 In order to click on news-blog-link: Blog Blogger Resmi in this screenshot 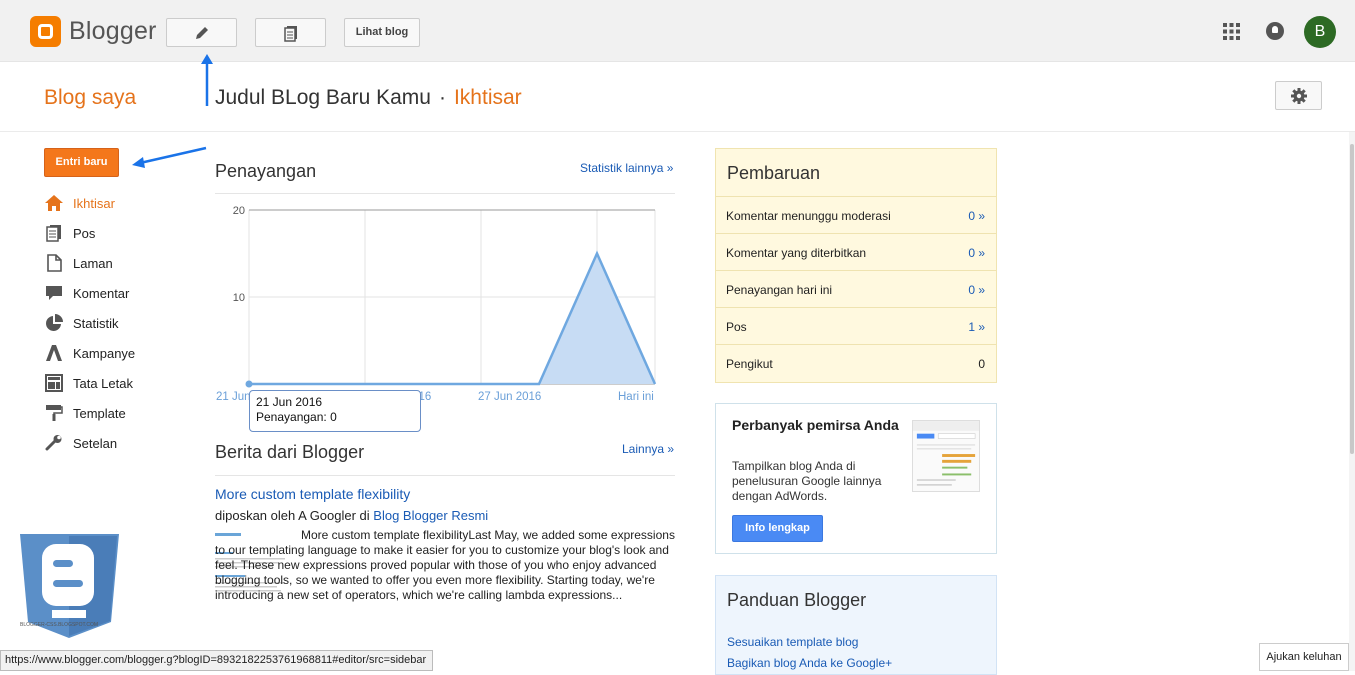, I will do `click(430, 515)`.